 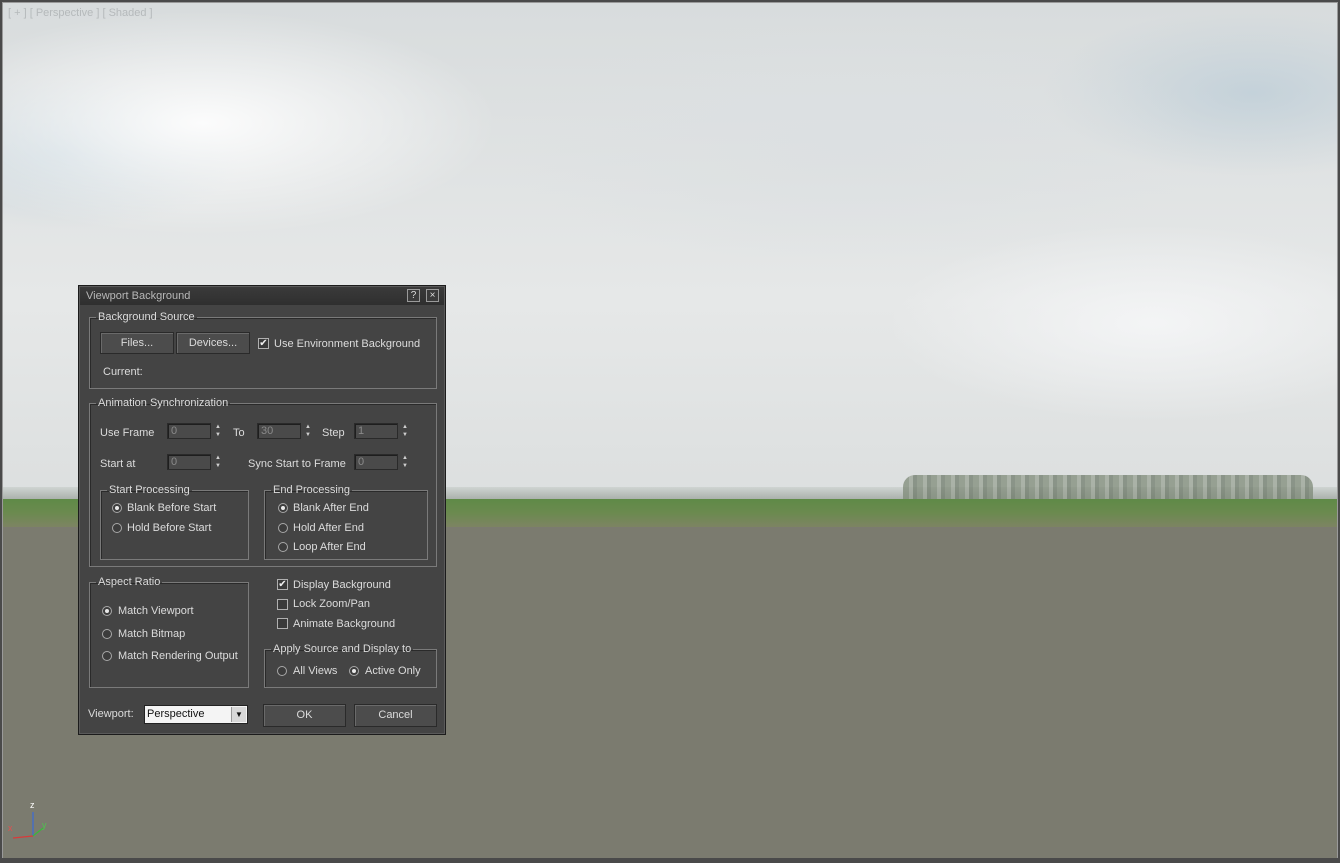 I want to click on viewport-label: Viewport:, so click(x=111, y=714).